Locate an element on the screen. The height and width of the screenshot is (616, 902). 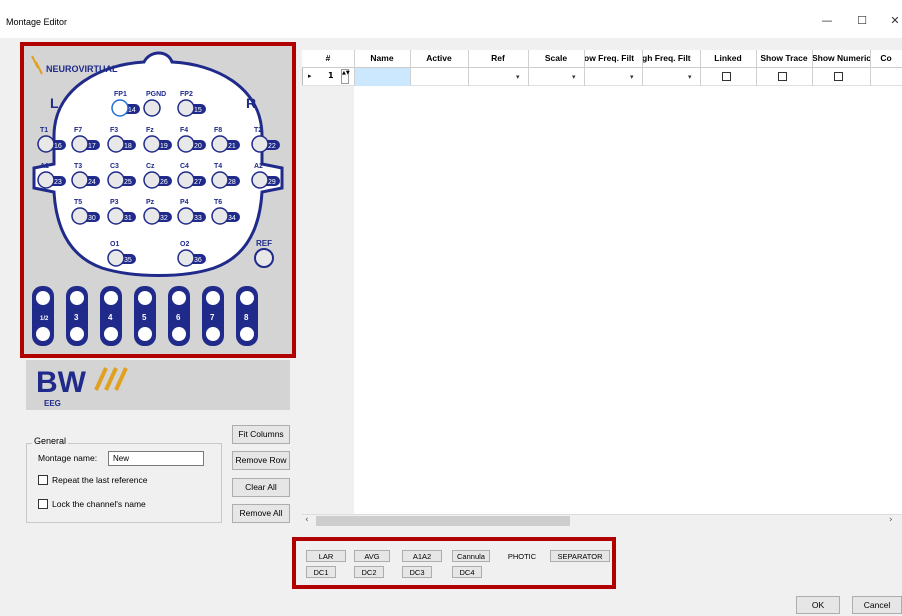
column-header: Active is located at coordinates (439, 58).